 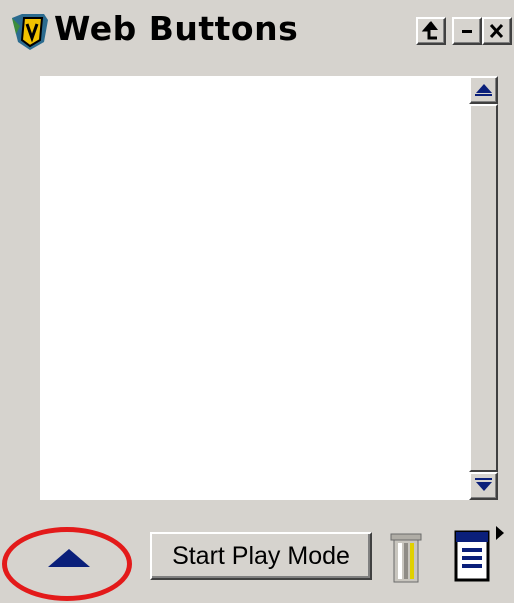 What do you see at coordinates (500, 533) in the screenshot?
I see `options-menu-arrow-icon` at bounding box center [500, 533].